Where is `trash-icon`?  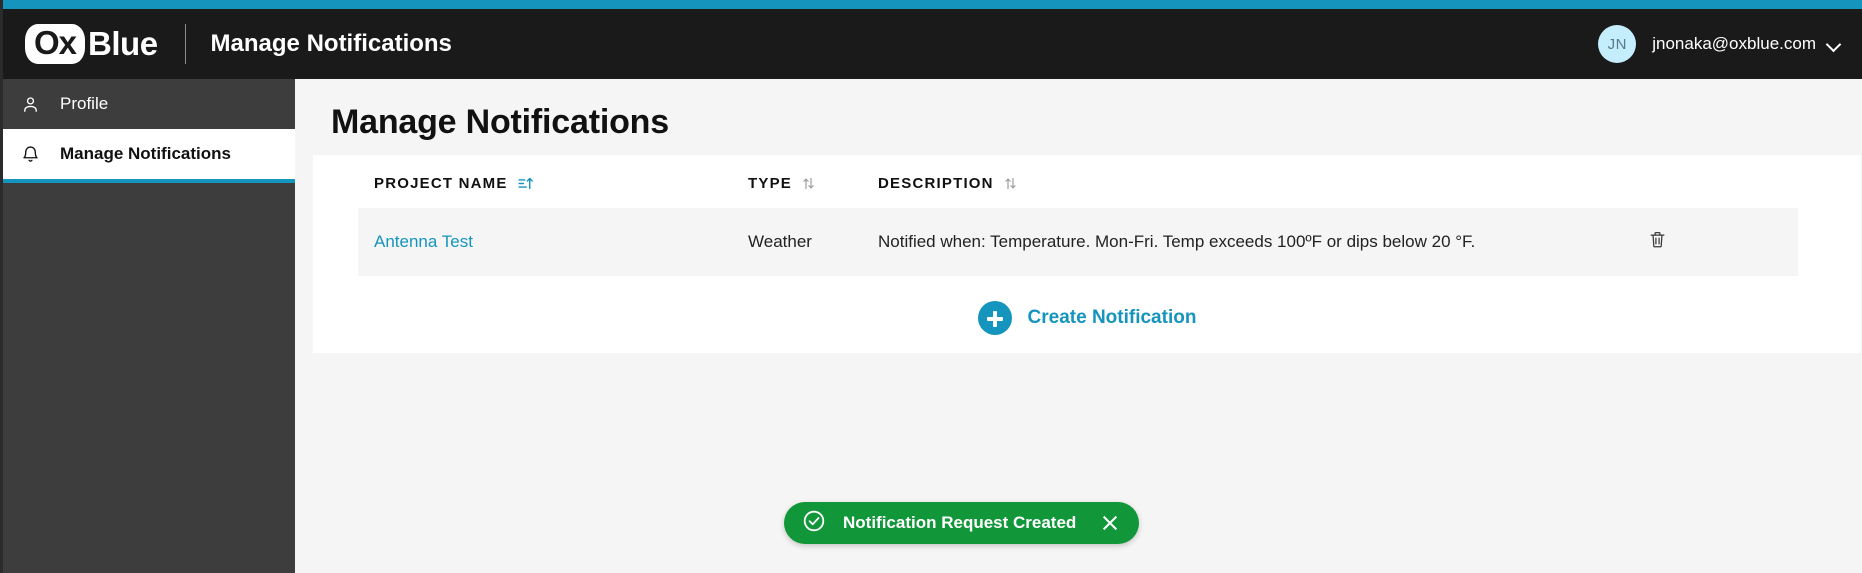
trash-icon is located at coordinates (1657, 241).